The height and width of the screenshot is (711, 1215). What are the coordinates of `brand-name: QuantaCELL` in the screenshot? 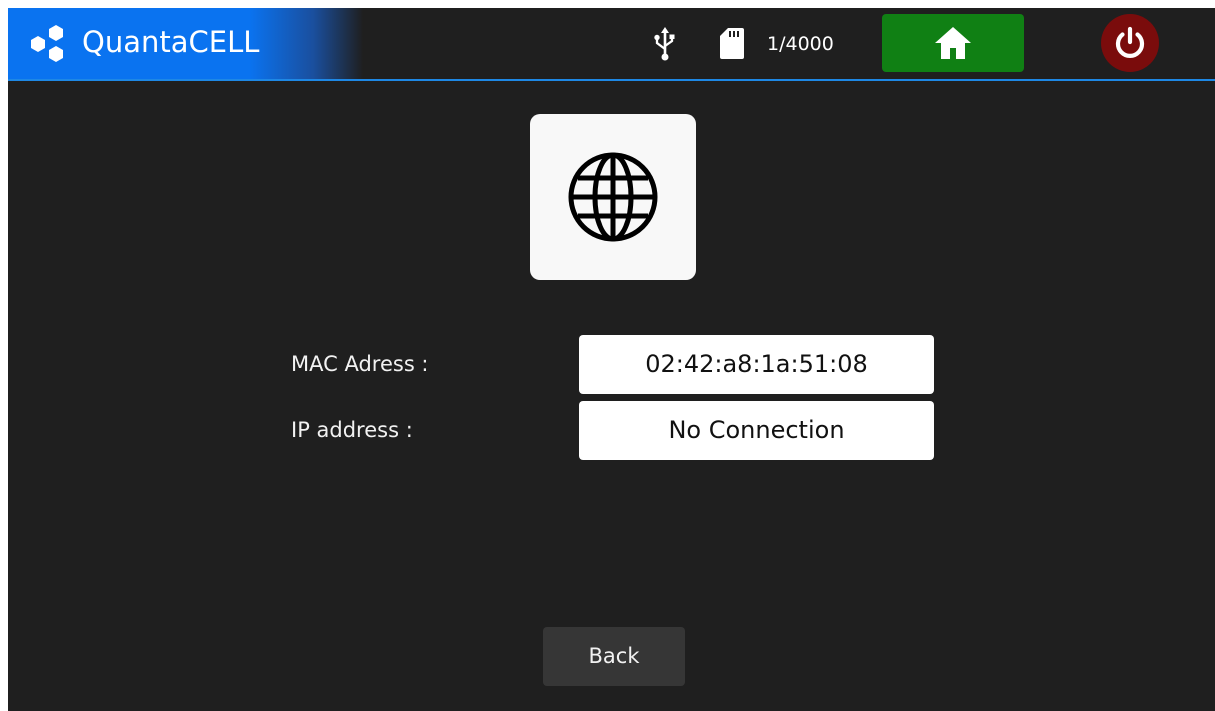 It's located at (171, 42).